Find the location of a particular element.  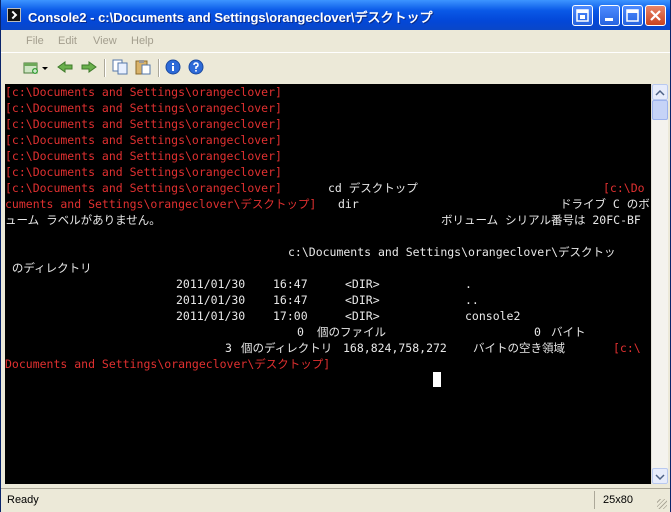

about-icon is located at coordinates (196, 67).